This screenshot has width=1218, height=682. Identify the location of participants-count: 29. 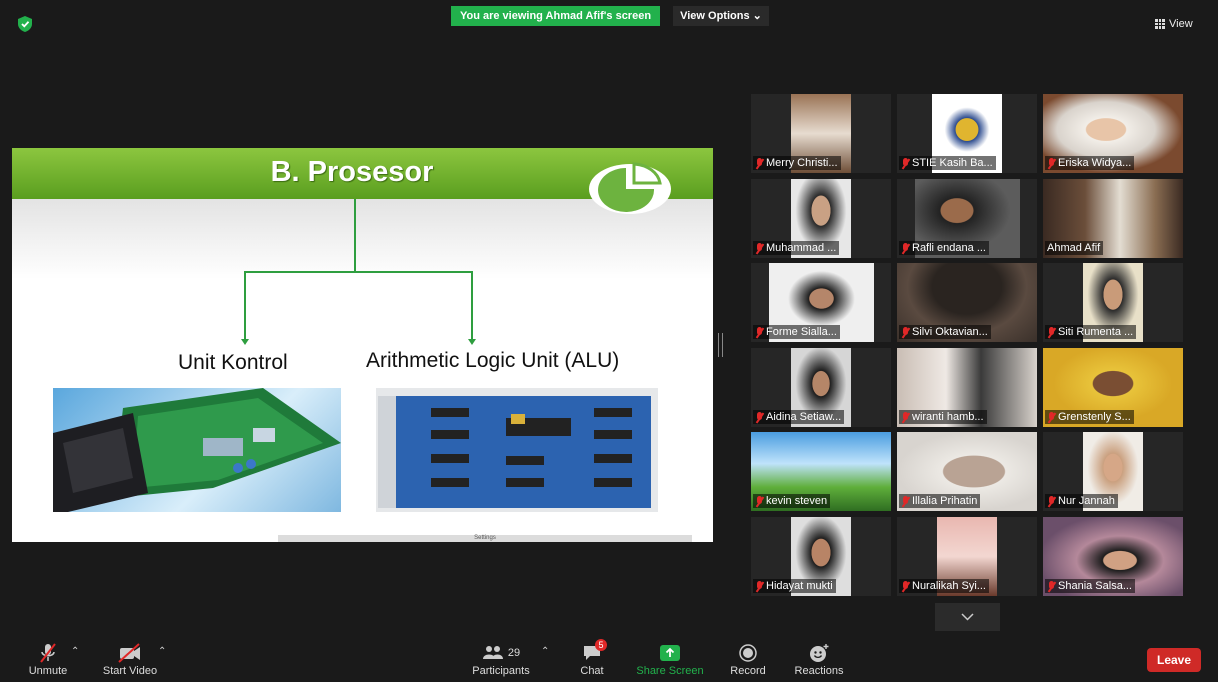
(514, 653).